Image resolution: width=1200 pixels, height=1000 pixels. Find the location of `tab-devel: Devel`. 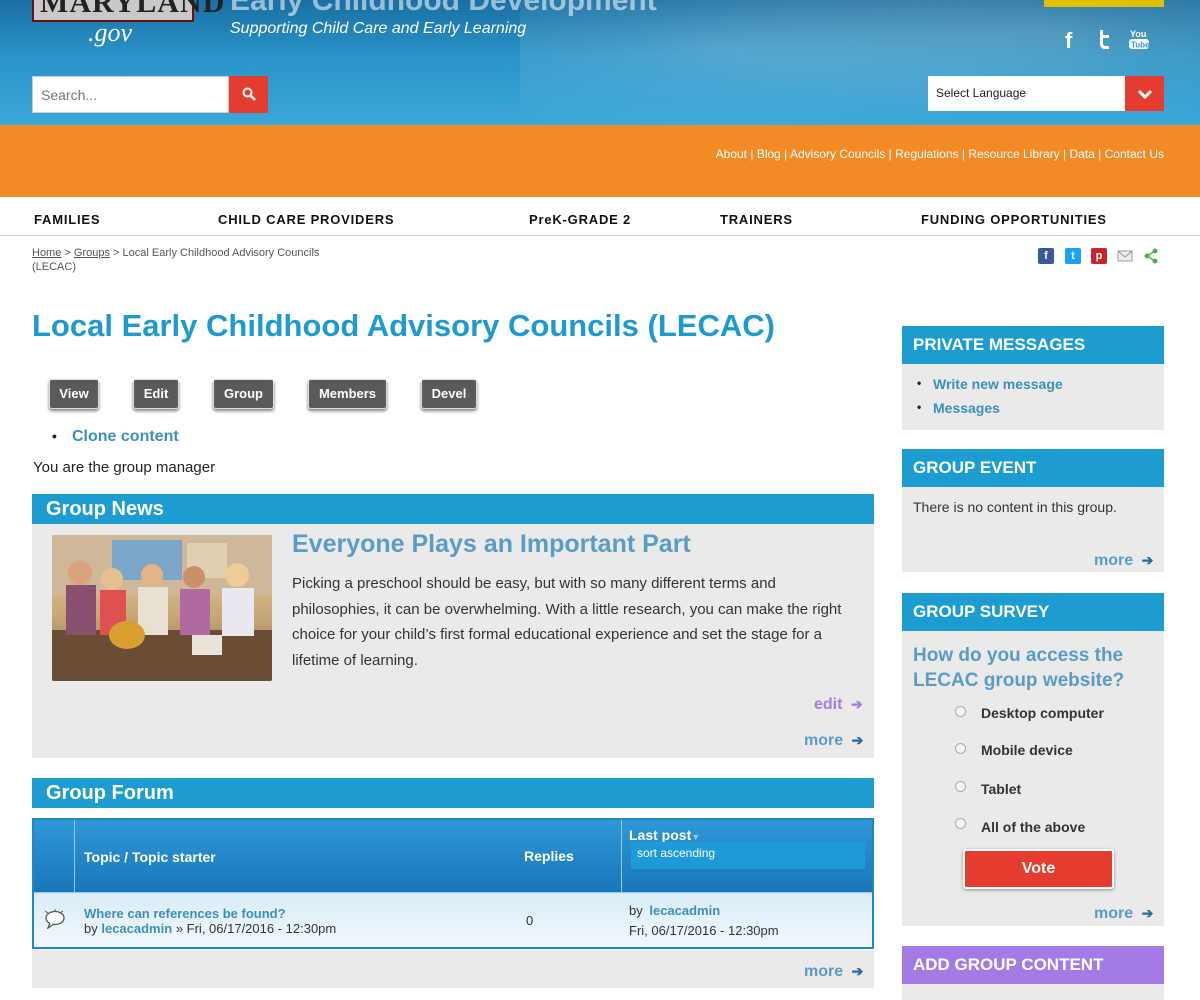

tab-devel: Devel is located at coordinates (449, 394).